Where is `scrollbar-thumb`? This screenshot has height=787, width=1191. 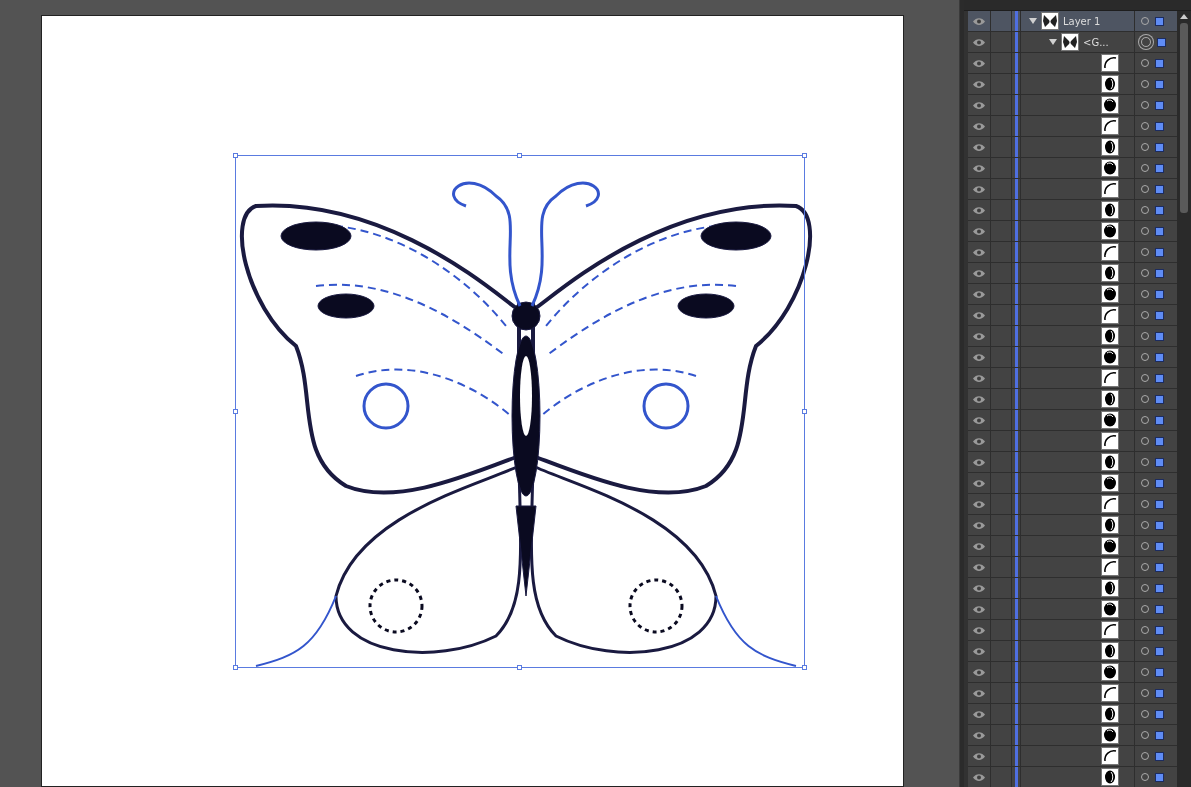
scrollbar-thumb is located at coordinates (1184, 118).